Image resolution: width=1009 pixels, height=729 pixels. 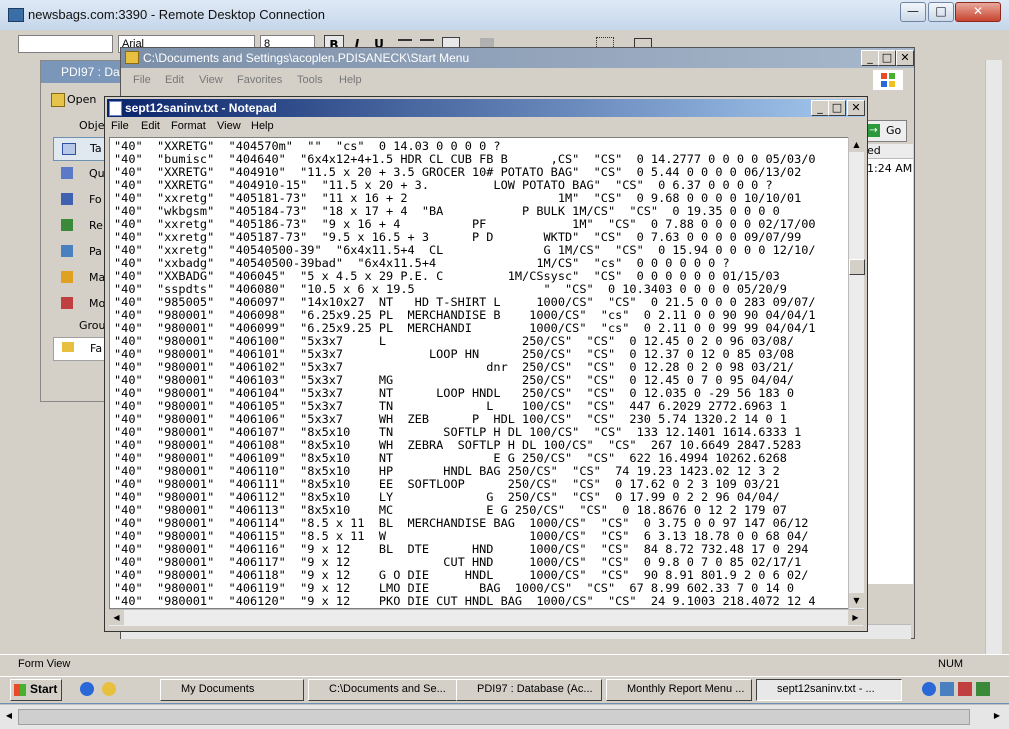 I want to click on open-button-label: Open, so click(x=82, y=99).